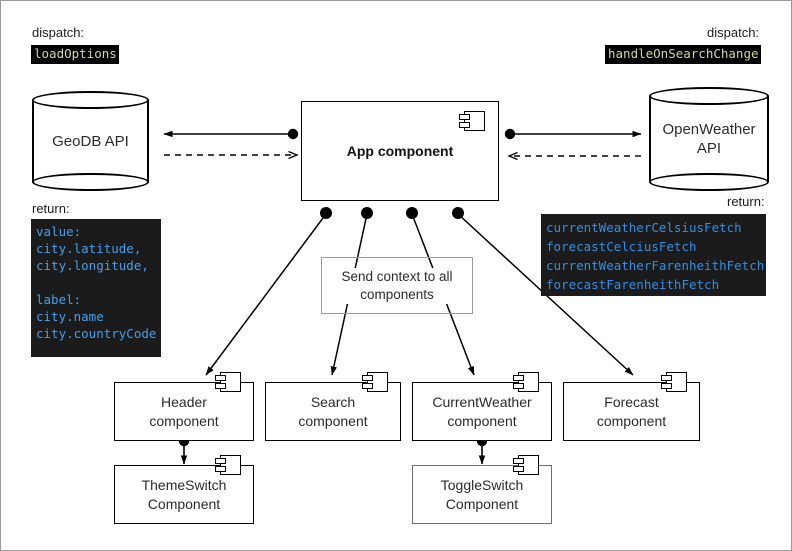 Image resolution: width=792 pixels, height=551 pixels. What do you see at coordinates (482, 484) in the screenshot?
I see `component-toggleswitch-line1: ToggleSwitch` at bounding box center [482, 484].